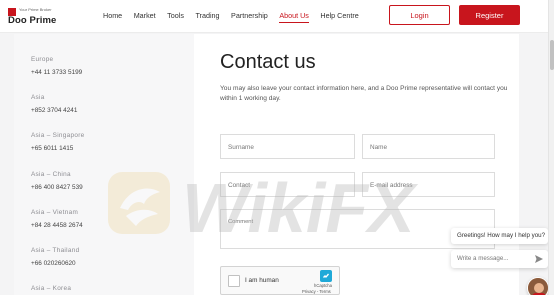  Describe the element at coordinates (539, 259) in the screenshot. I see `send-icon` at that location.